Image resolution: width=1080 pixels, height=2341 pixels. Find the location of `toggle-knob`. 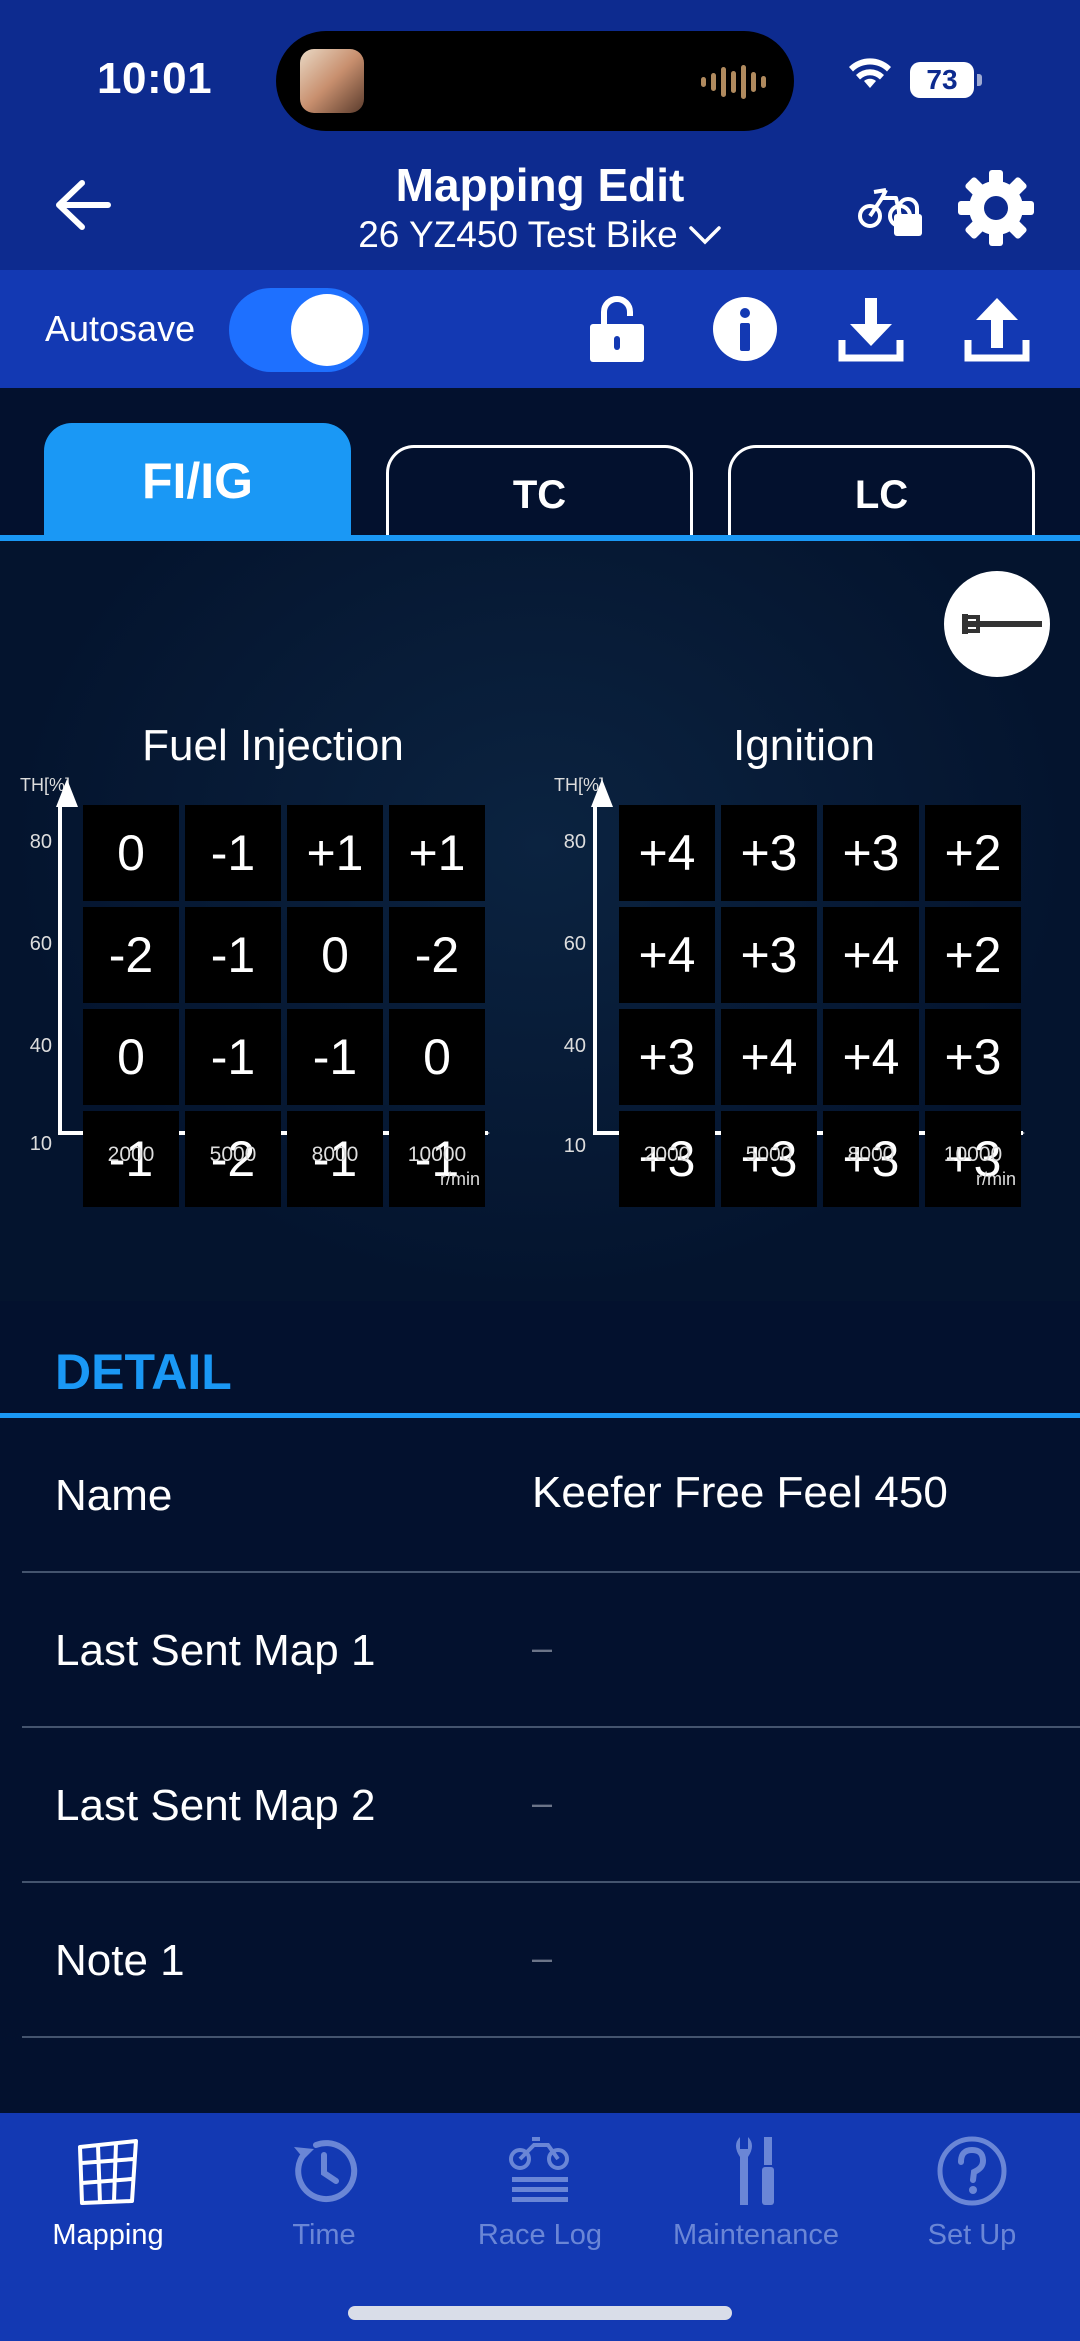

toggle-knob is located at coordinates (327, 330).